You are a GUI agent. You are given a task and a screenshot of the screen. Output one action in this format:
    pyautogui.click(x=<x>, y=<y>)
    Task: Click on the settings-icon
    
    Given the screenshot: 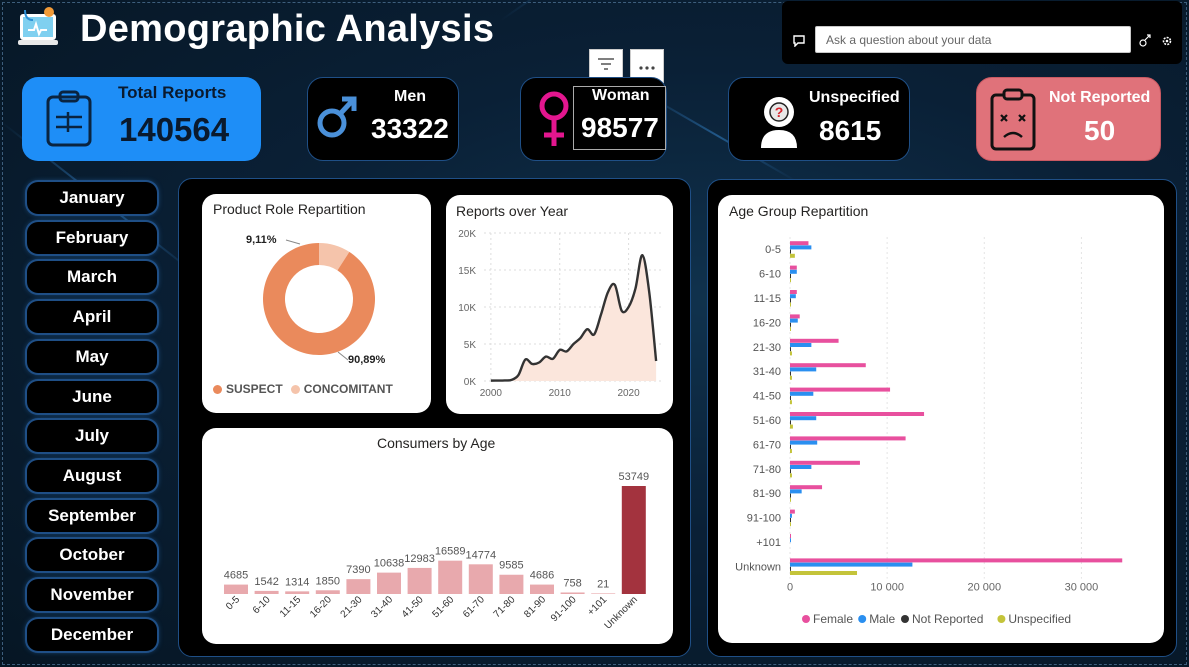 What is the action you would take?
    pyautogui.click(x=1167, y=43)
    